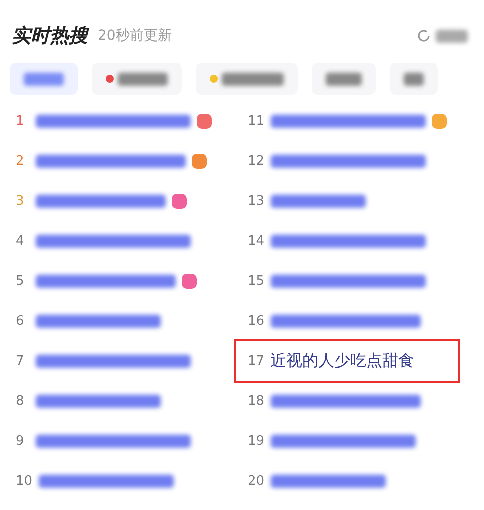 The width and height of the screenshot is (484, 510). I want to click on refresh-icon, so click(424, 36).